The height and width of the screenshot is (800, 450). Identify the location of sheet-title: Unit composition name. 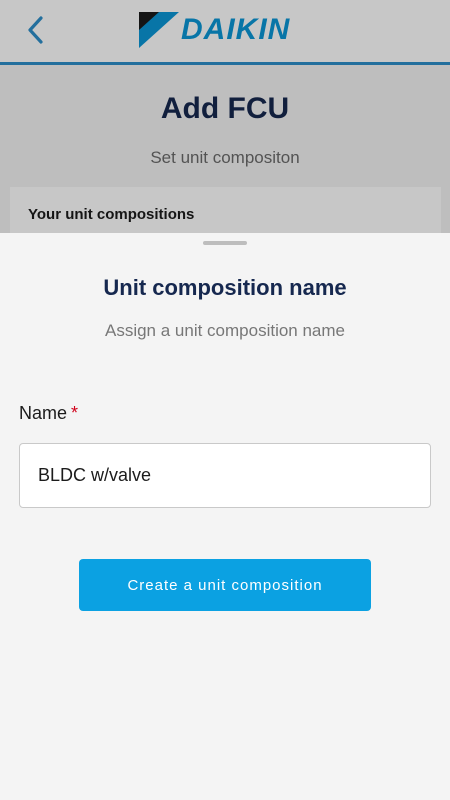
(225, 287).